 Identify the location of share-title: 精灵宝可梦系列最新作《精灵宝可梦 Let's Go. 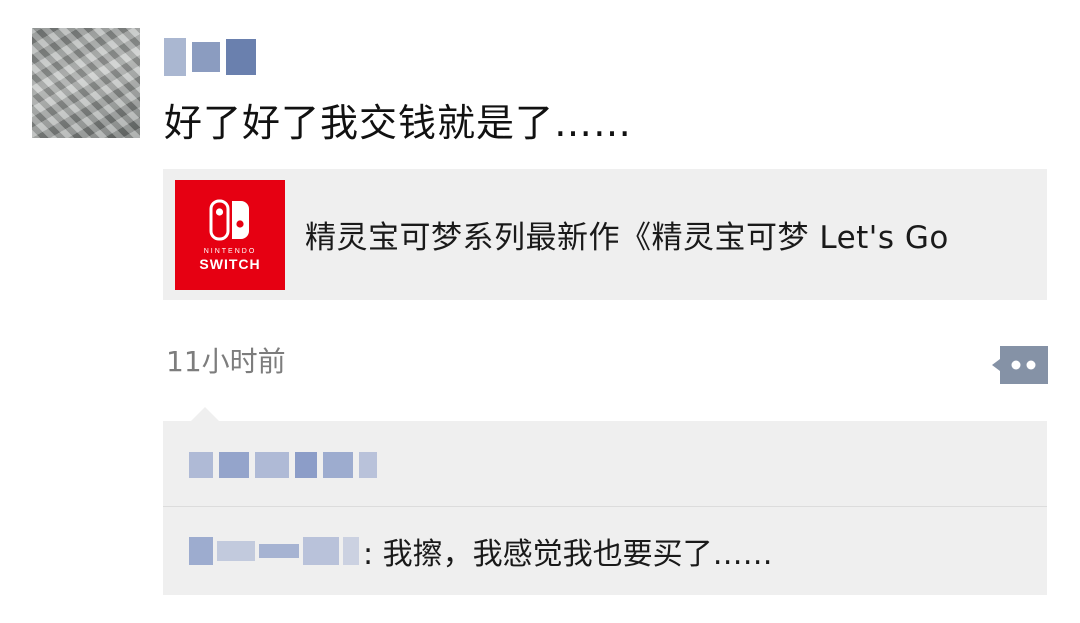
(627, 238).